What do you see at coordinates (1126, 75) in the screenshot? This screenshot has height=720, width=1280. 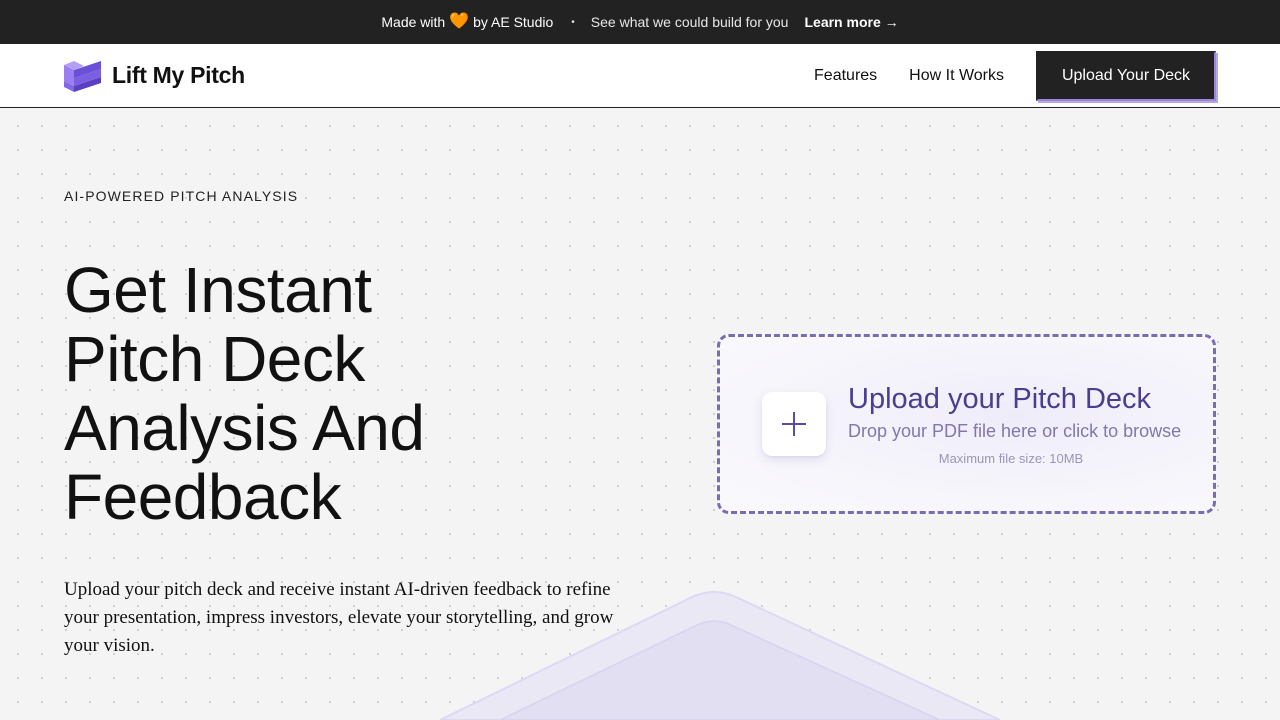 I see `upload-your-deck-button: Upload Your Deck` at bounding box center [1126, 75].